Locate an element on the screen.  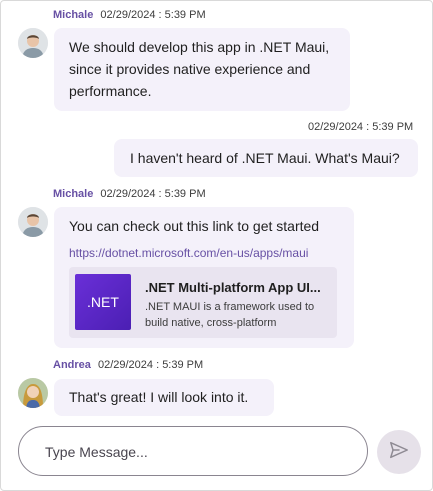
send-icon is located at coordinates (399, 452).